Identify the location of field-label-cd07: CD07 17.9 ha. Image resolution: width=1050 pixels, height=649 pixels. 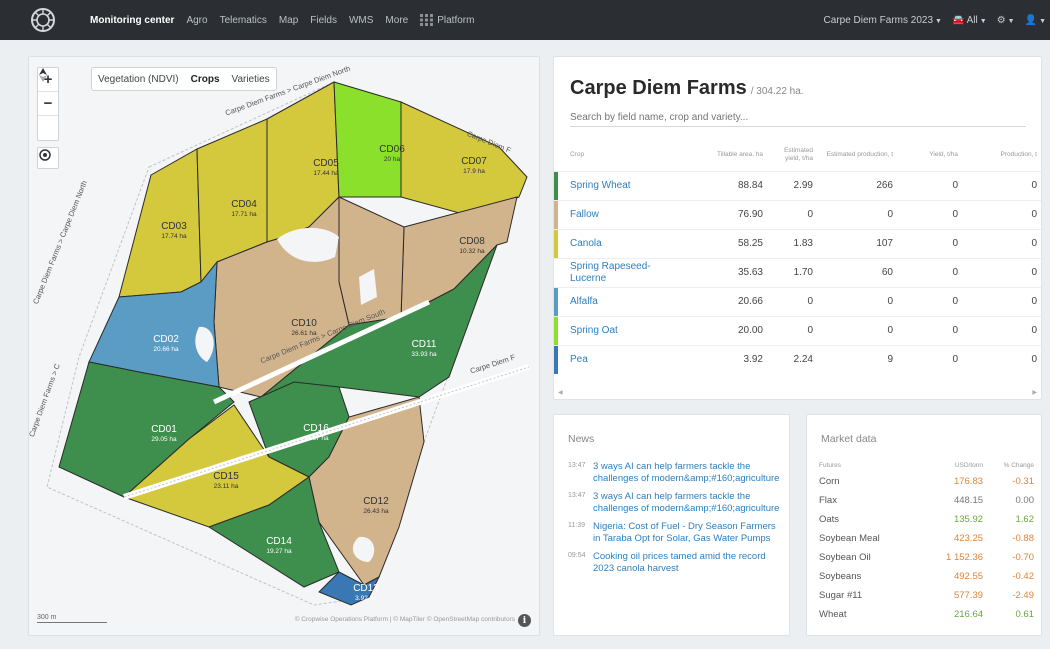
(474, 167).